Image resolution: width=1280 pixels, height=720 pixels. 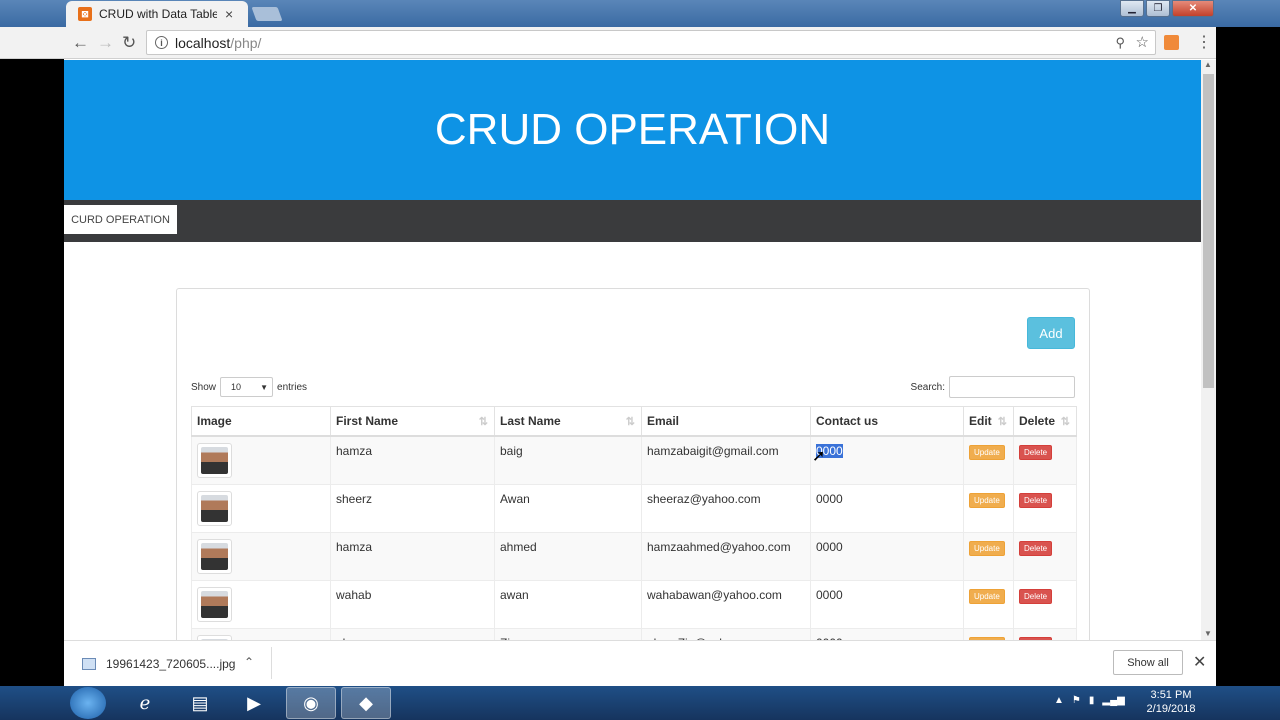 I want to click on last-name-cell: Awan, so click(x=568, y=508).